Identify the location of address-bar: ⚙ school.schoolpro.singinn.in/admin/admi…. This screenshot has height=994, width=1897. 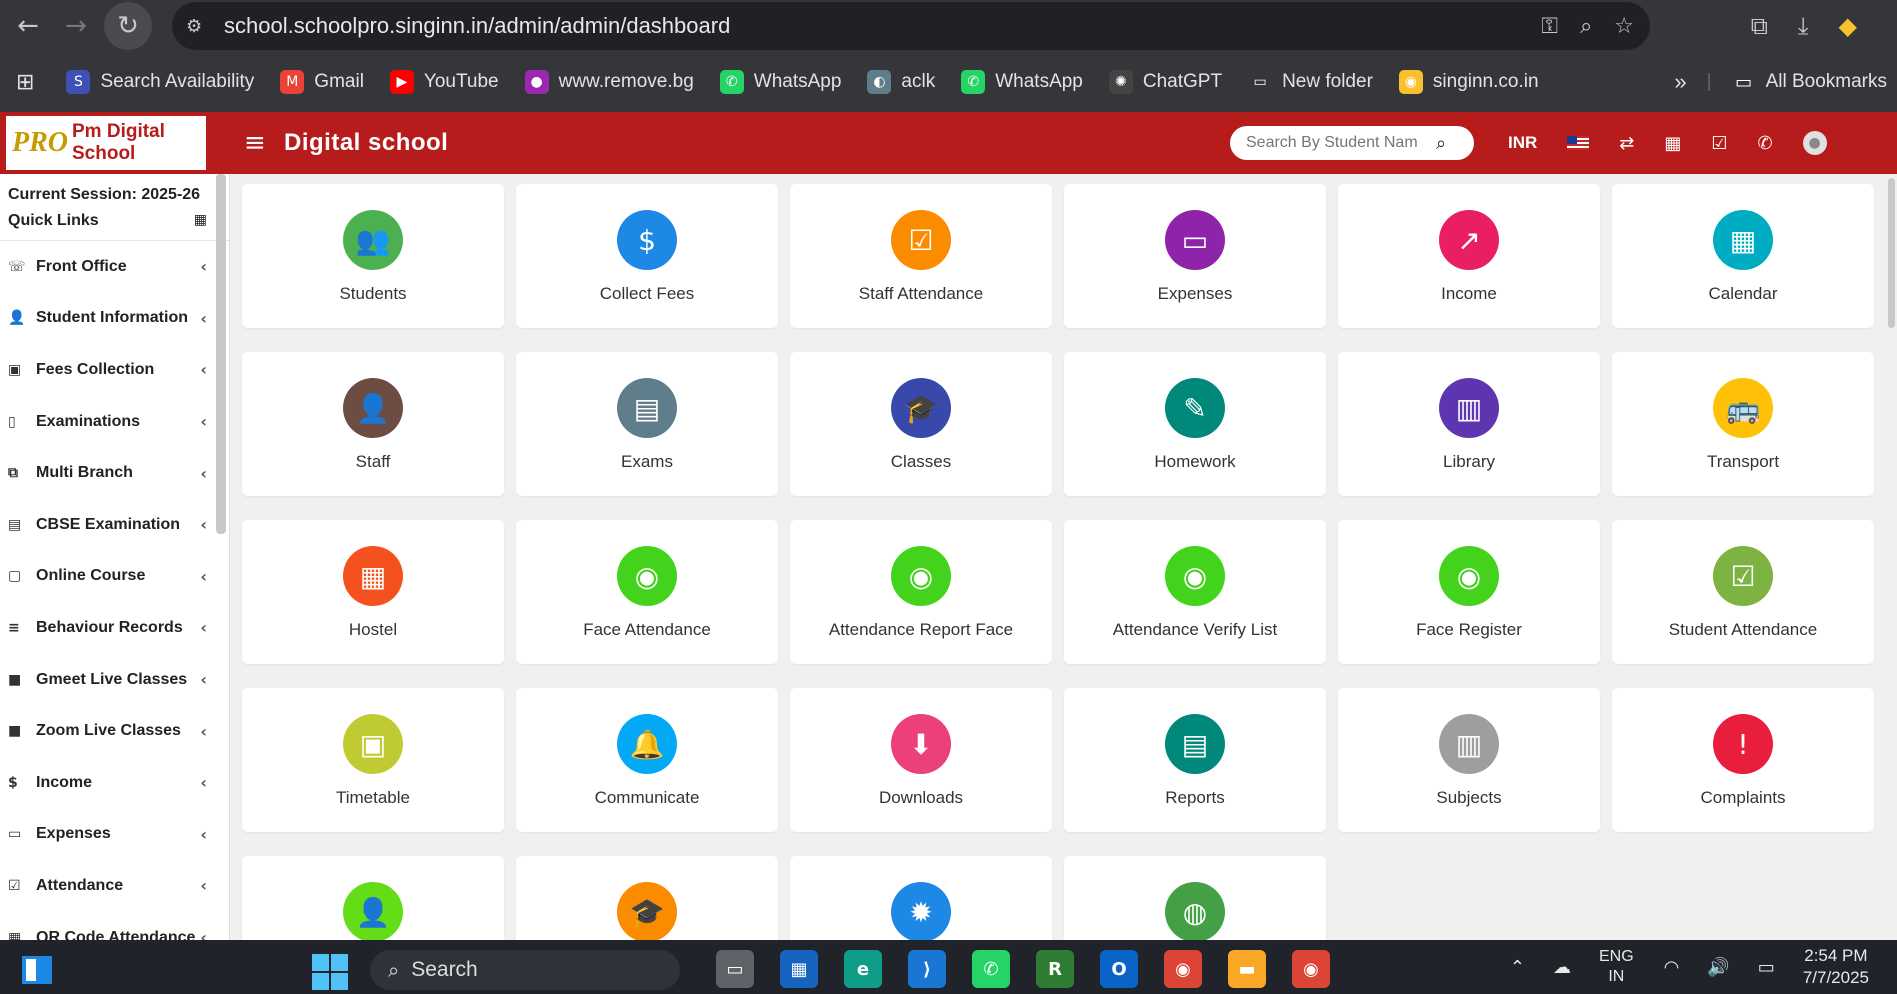
(911, 26).